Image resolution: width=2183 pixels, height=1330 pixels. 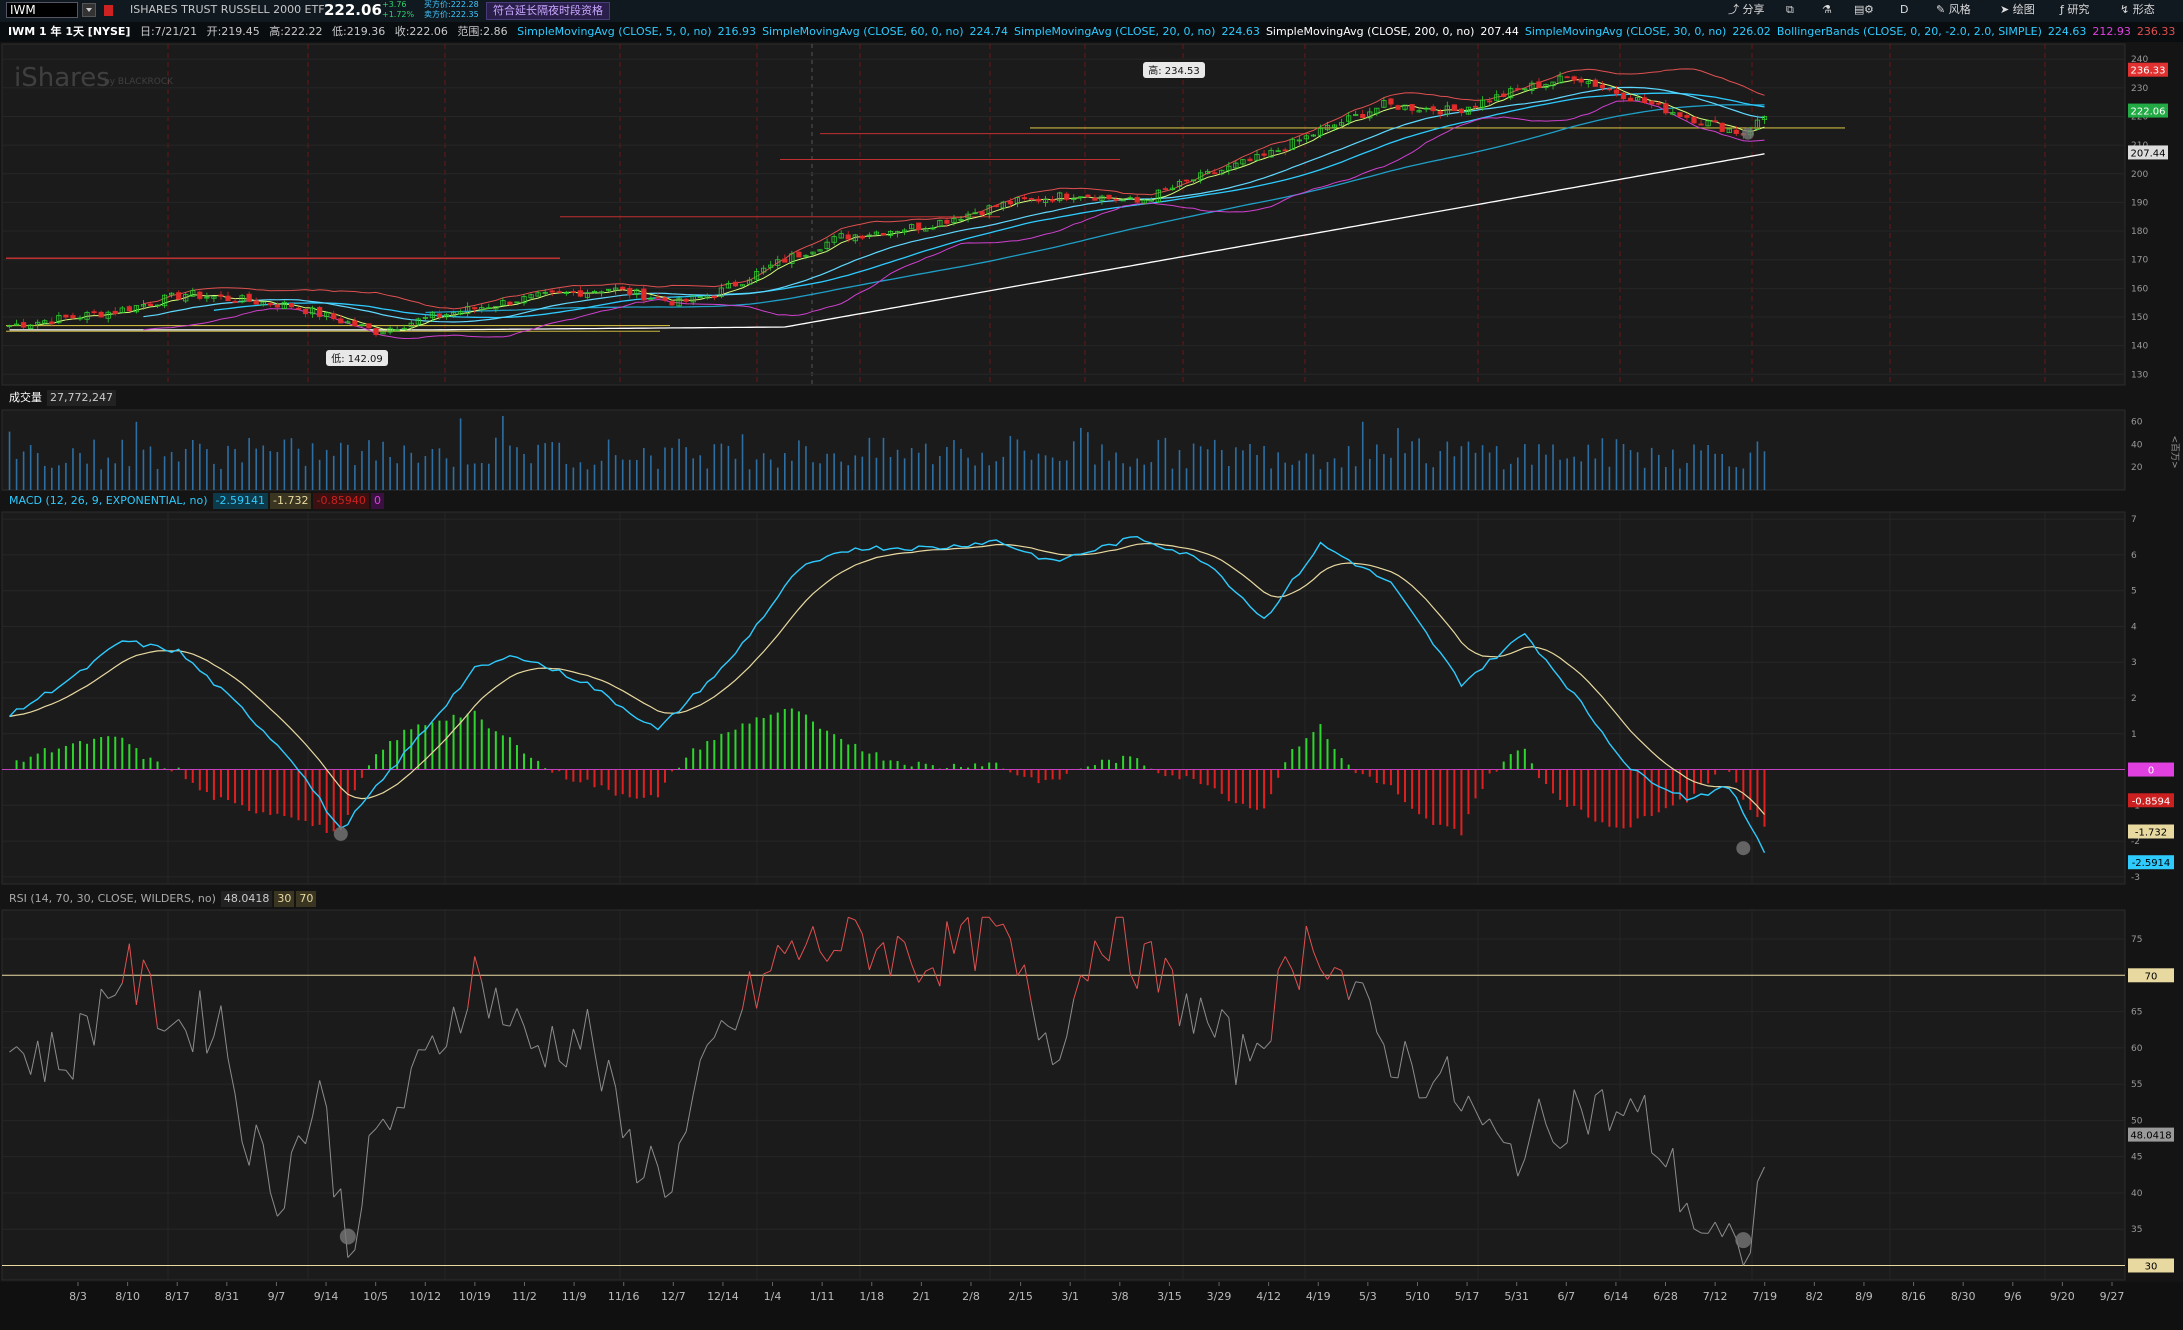 I want to click on volume-unit: <百万>, so click(x=2174, y=451).